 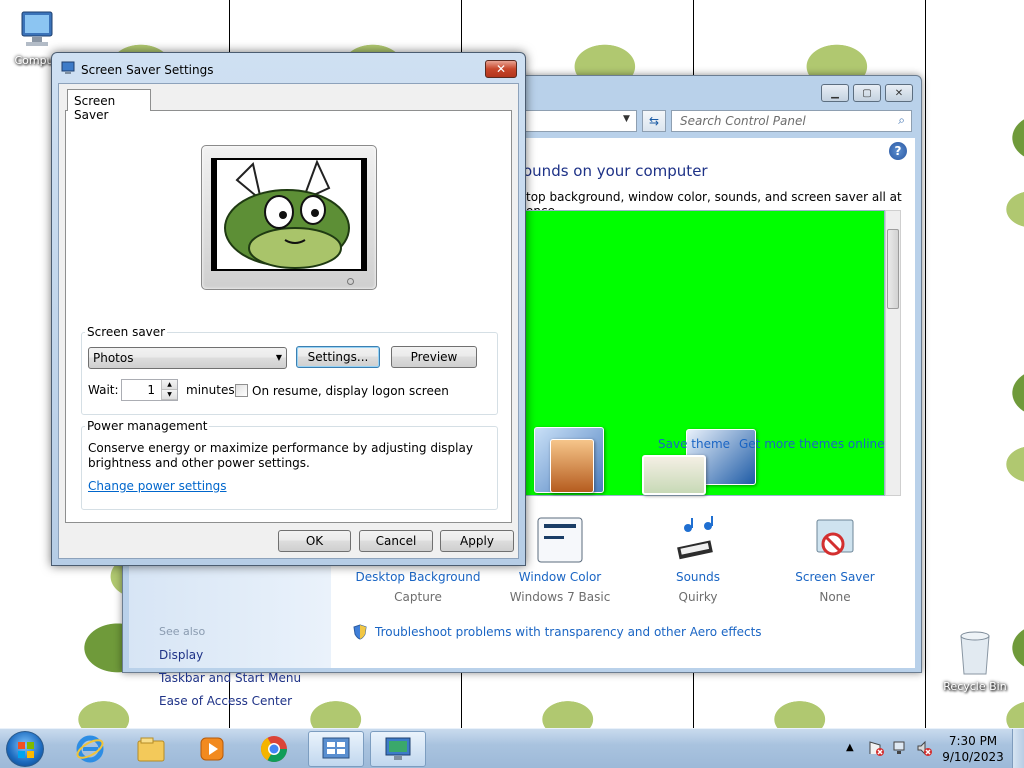 What do you see at coordinates (975, 653) in the screenshot?
I see `recycle-bin-icon` at bounding box center [975, 653].